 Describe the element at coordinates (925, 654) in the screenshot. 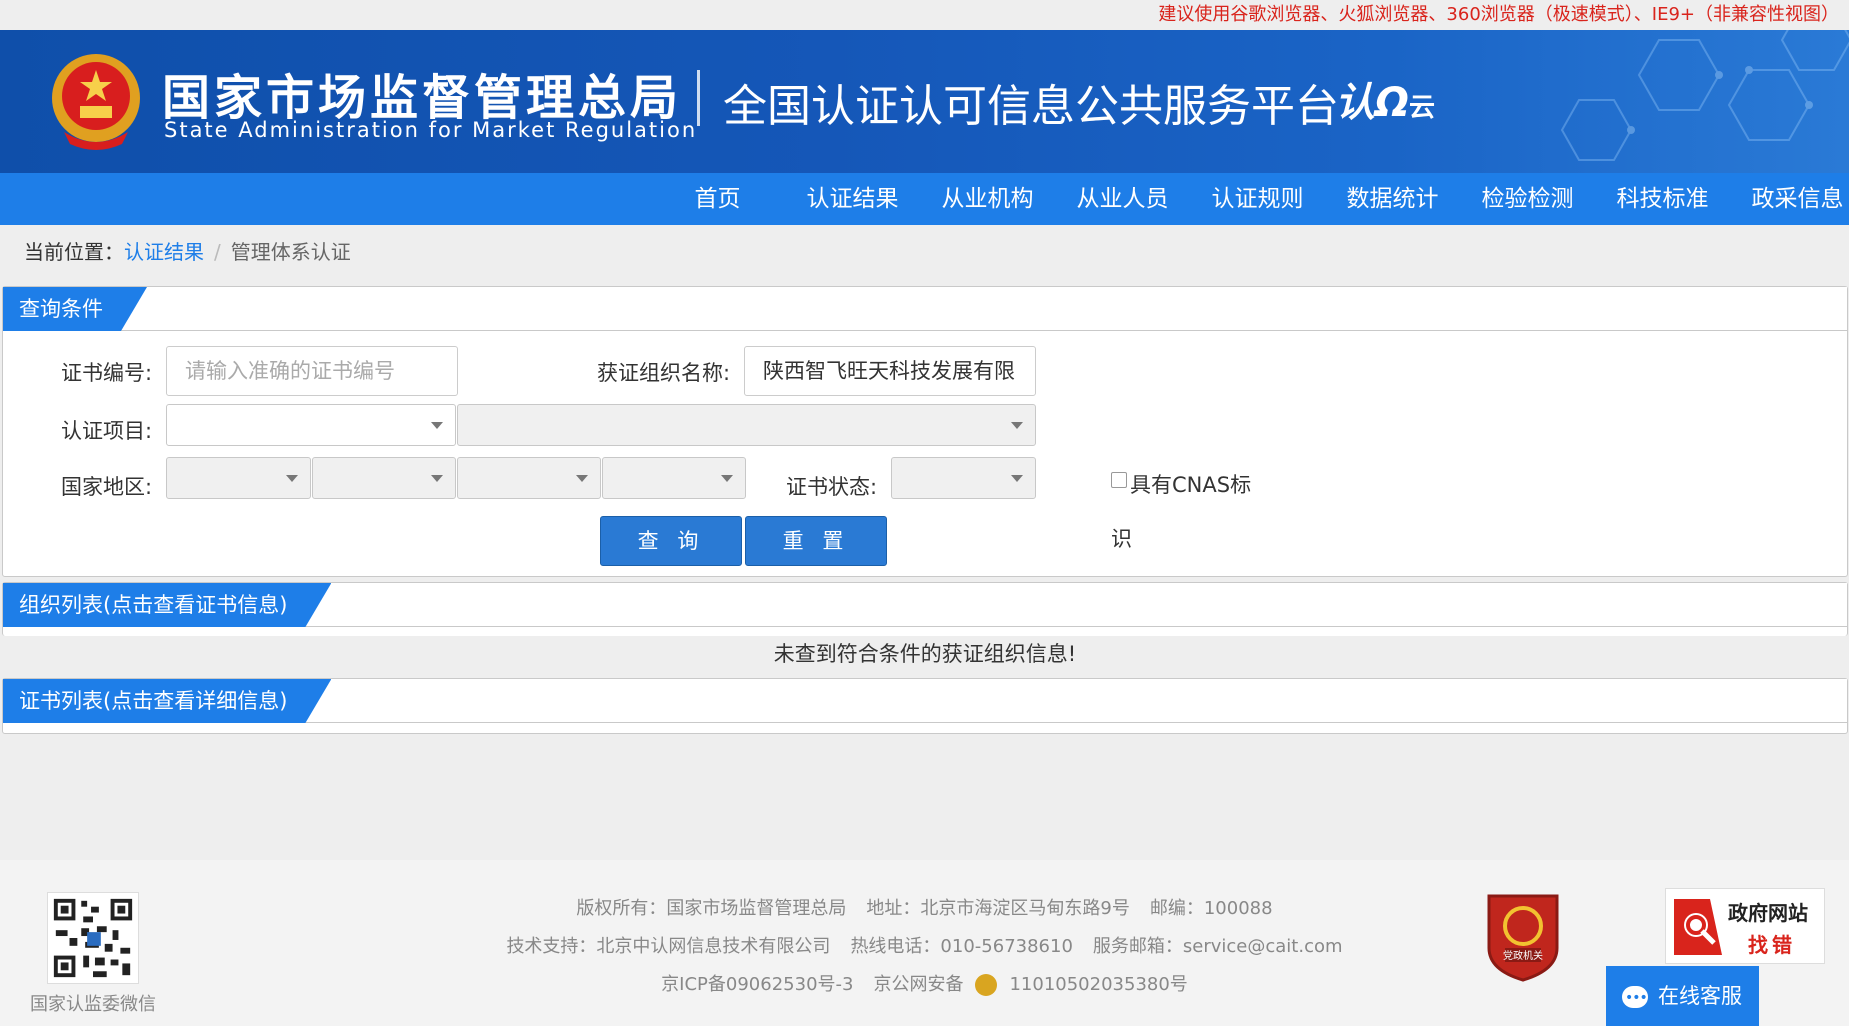

I see `org-list-empty-message: 未查到符合条件的获证组织信息!` at that location.